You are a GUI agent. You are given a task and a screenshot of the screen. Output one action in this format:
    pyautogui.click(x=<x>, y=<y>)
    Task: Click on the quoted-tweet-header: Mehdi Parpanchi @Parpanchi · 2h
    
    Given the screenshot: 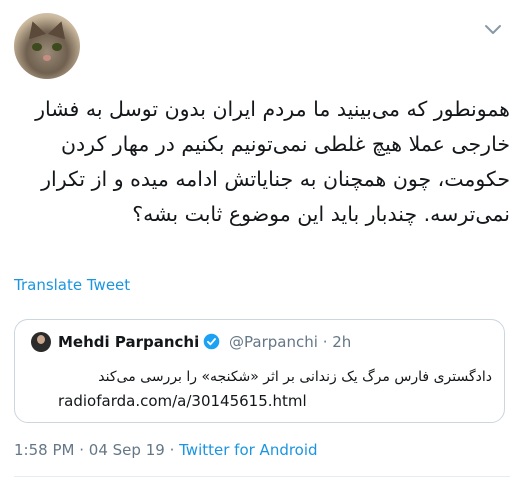 What is the action you would take?
    pyautogui.click(x=204, y=343)
    